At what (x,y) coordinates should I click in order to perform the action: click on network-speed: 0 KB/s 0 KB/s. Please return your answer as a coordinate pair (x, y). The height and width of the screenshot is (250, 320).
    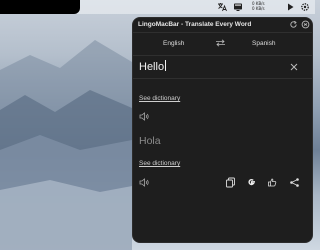
    Looking at the image, I should click on (258, 6).